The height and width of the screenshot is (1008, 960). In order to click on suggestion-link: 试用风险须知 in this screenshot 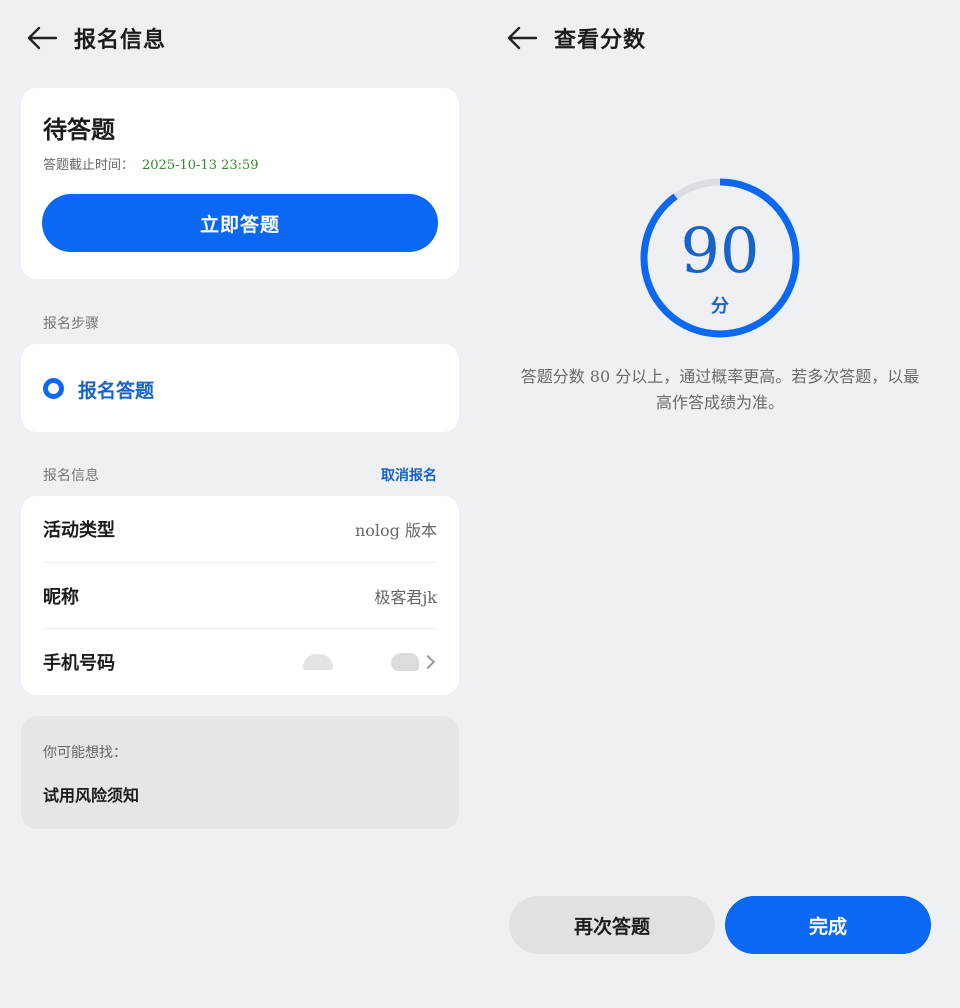, I will do `click(91, 794)`.